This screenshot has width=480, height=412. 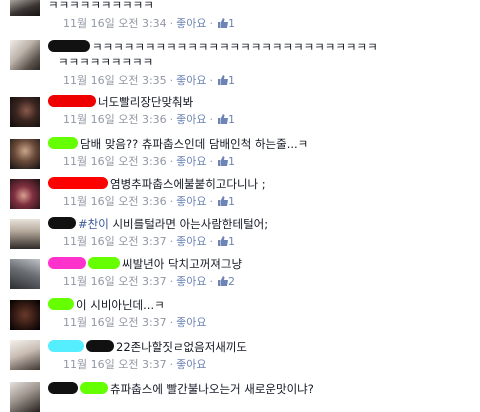 What do you see at coordinates (188, 224) in the screenshot?
I see `comment-text: 시비를털라면 아는사람한테털어;` at bounding box center [188, 224].